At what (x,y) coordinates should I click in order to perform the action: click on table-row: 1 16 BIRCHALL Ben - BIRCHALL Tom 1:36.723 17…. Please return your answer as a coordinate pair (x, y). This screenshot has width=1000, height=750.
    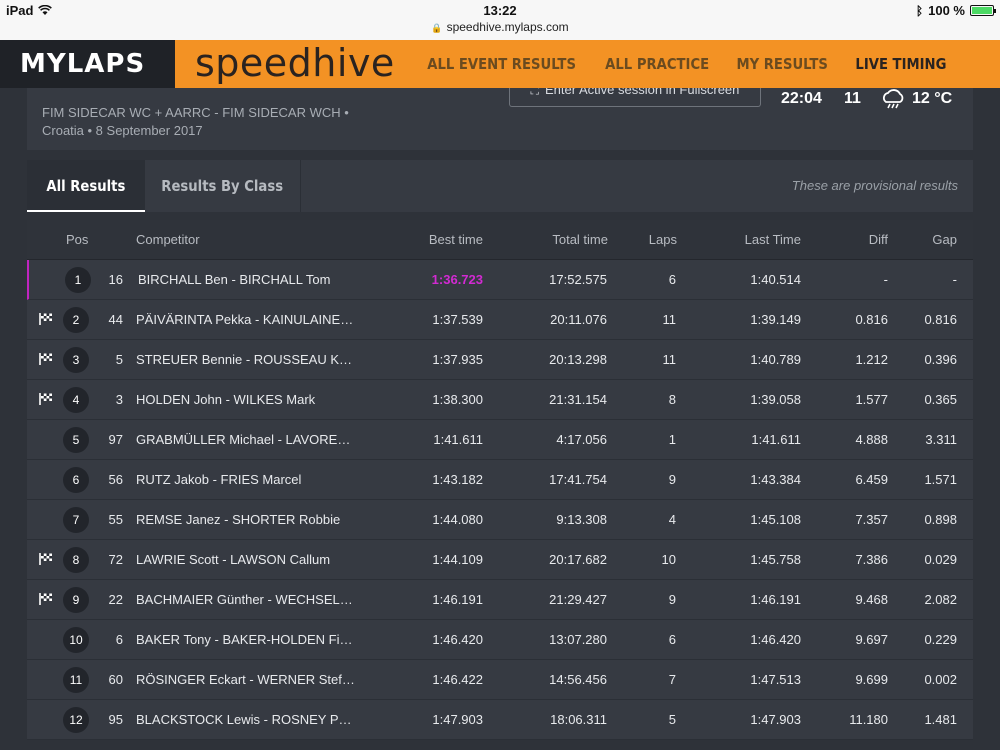
    Looking at the image, I should click on (500, 280).